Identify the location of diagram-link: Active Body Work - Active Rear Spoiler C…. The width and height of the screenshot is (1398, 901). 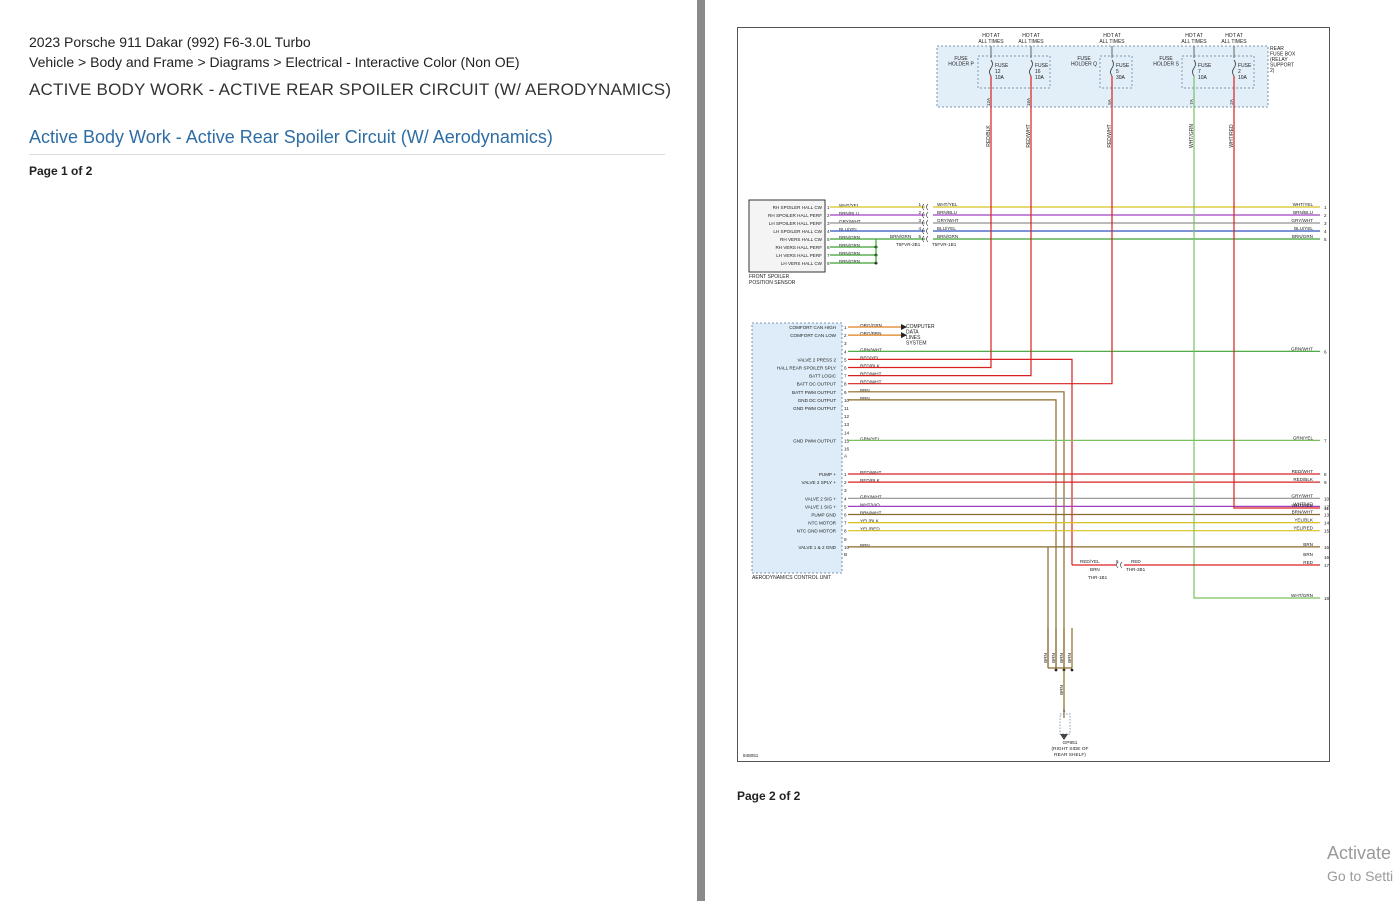
(291, 137).